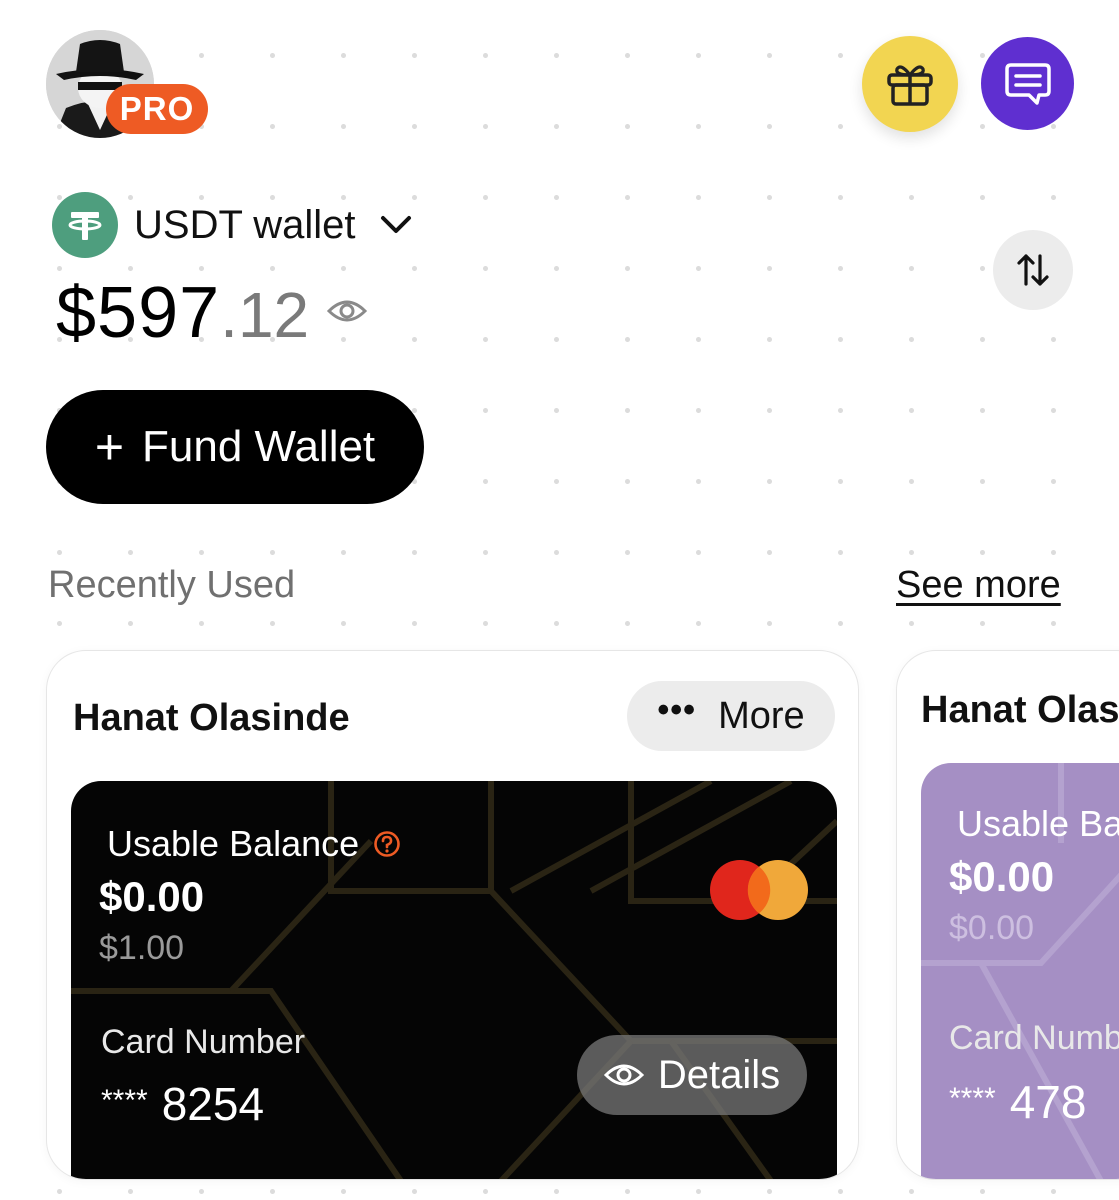 The height and width of the screenshot is (1200, 1119). What do you see at coordinates (265, 315) in the screenshot?
I see `balance-cents: .12` at bounding box center [265, 315].